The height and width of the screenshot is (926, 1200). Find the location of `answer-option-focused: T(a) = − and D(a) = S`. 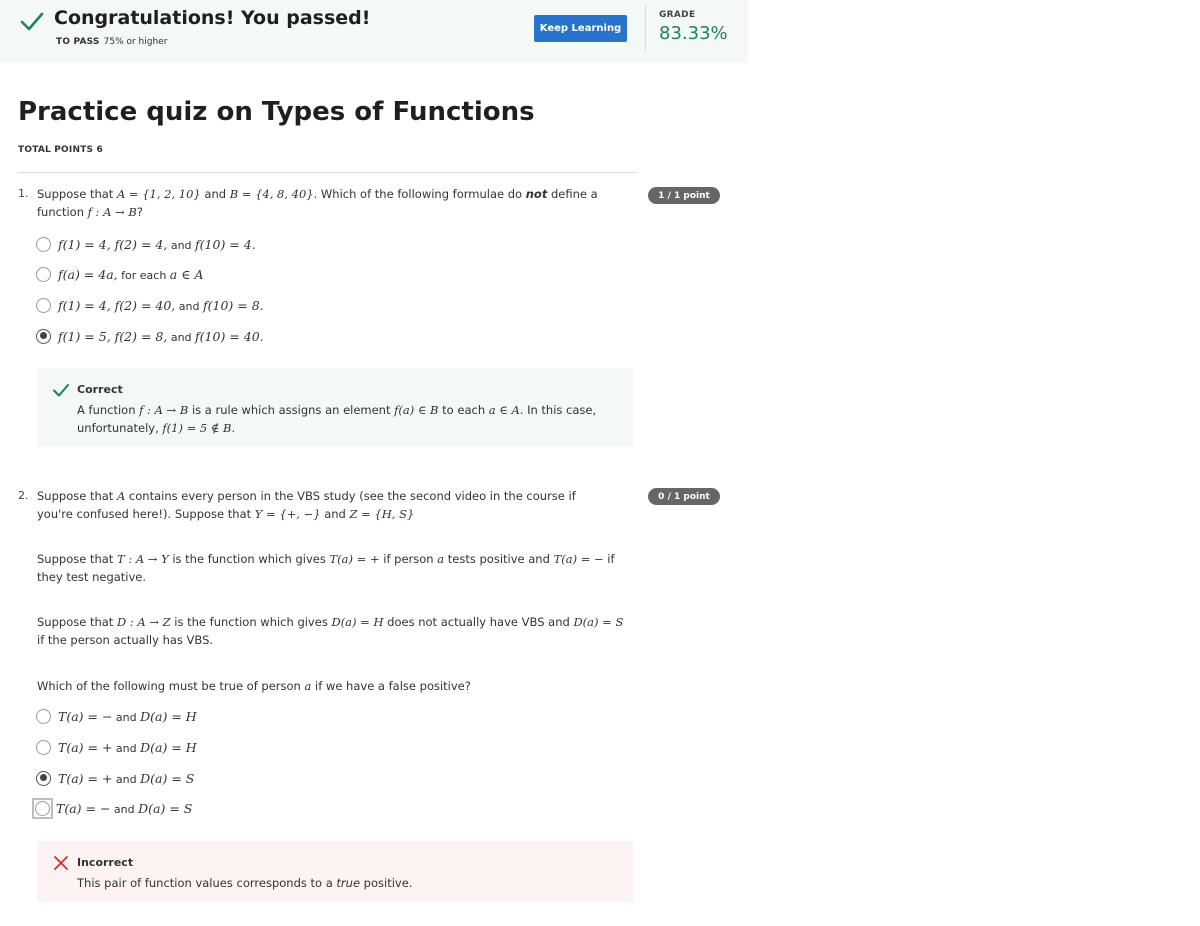

answer-option-focused: T(a) = − and D(a) = S is located at coordinates (112, 808).